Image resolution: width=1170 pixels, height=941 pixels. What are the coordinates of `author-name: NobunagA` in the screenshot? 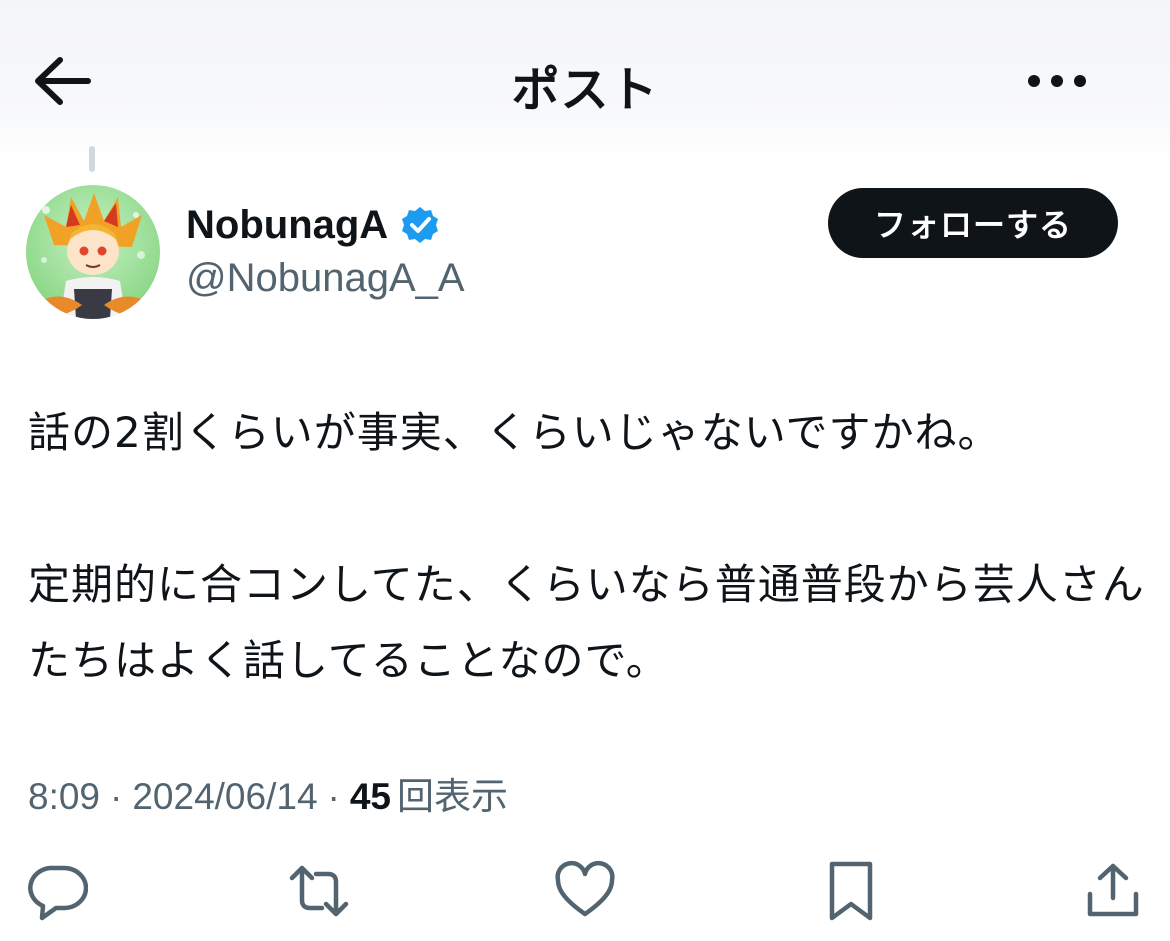 It's located at (287, 225).